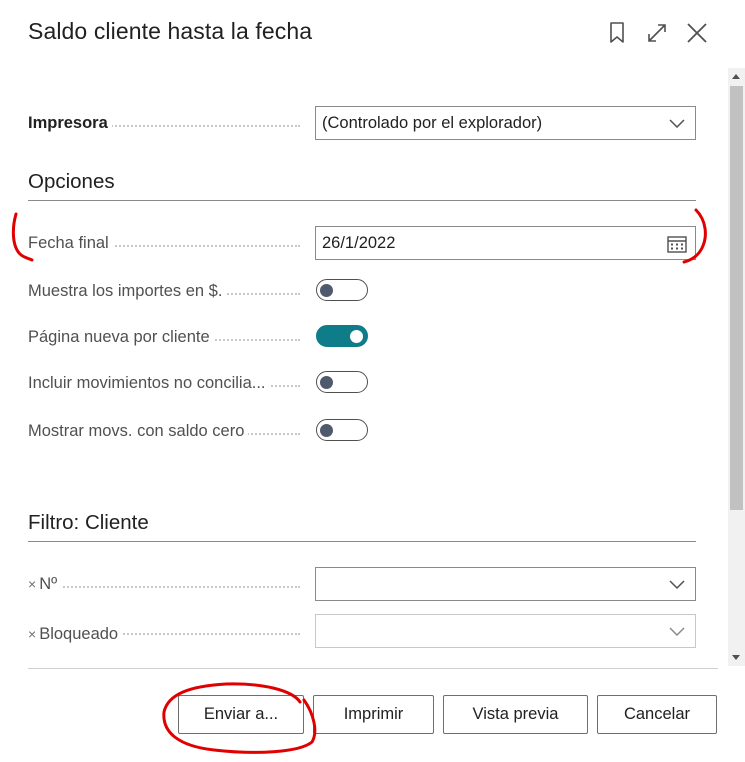 The height and width of the screenshot is (762, 745). I want to click on new-page-per-customer-toggle, so click(342, 336).